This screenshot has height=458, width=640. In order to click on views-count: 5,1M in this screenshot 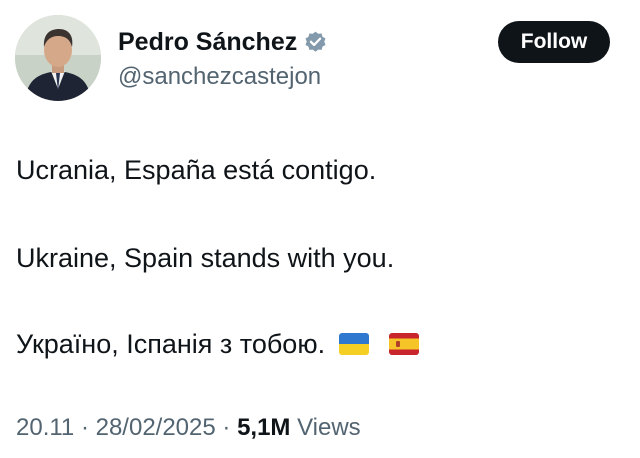, I will do `click(264, 427)`.